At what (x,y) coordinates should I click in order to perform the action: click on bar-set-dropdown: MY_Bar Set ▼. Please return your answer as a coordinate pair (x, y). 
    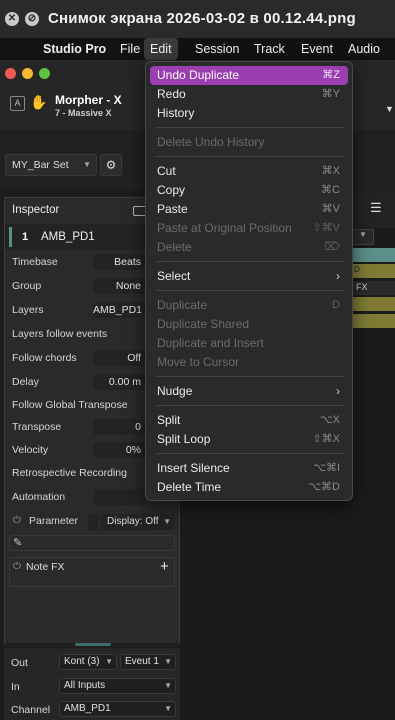
    Looking at the image, I should click on (51, 165).